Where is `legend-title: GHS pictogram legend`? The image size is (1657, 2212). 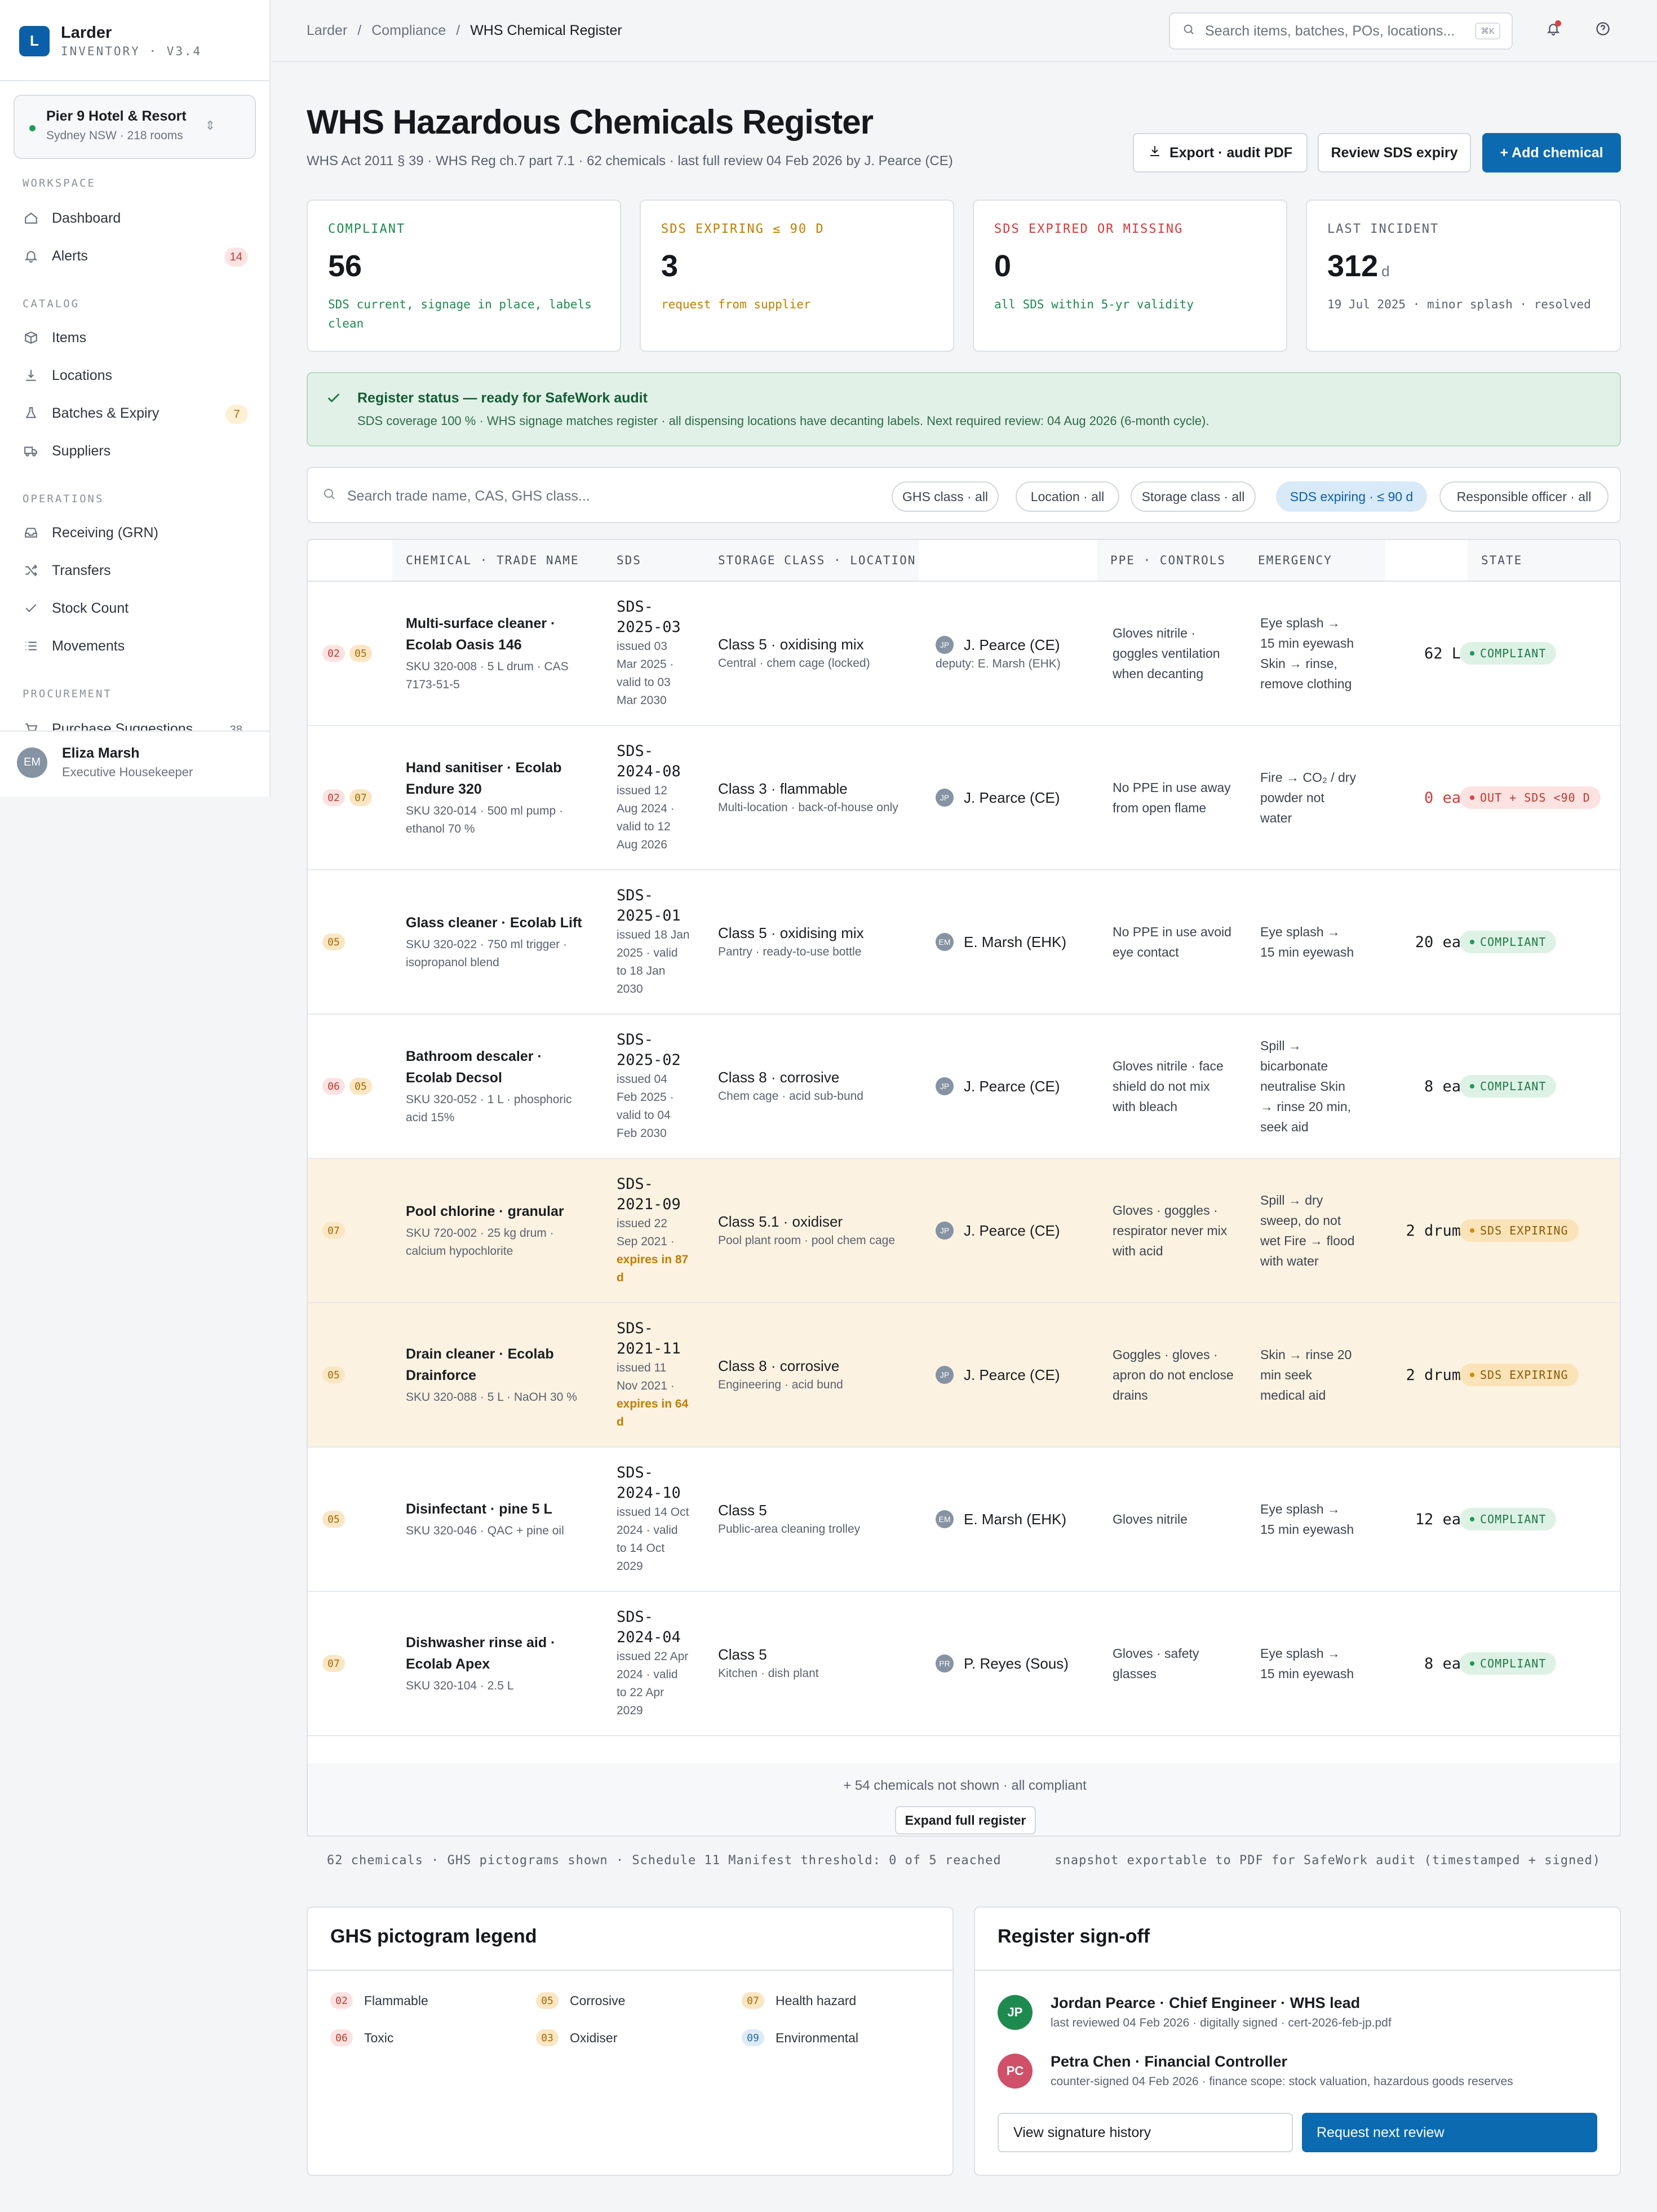
legend-title: GHS pictogram legend is located at coordinates (433, 1936).